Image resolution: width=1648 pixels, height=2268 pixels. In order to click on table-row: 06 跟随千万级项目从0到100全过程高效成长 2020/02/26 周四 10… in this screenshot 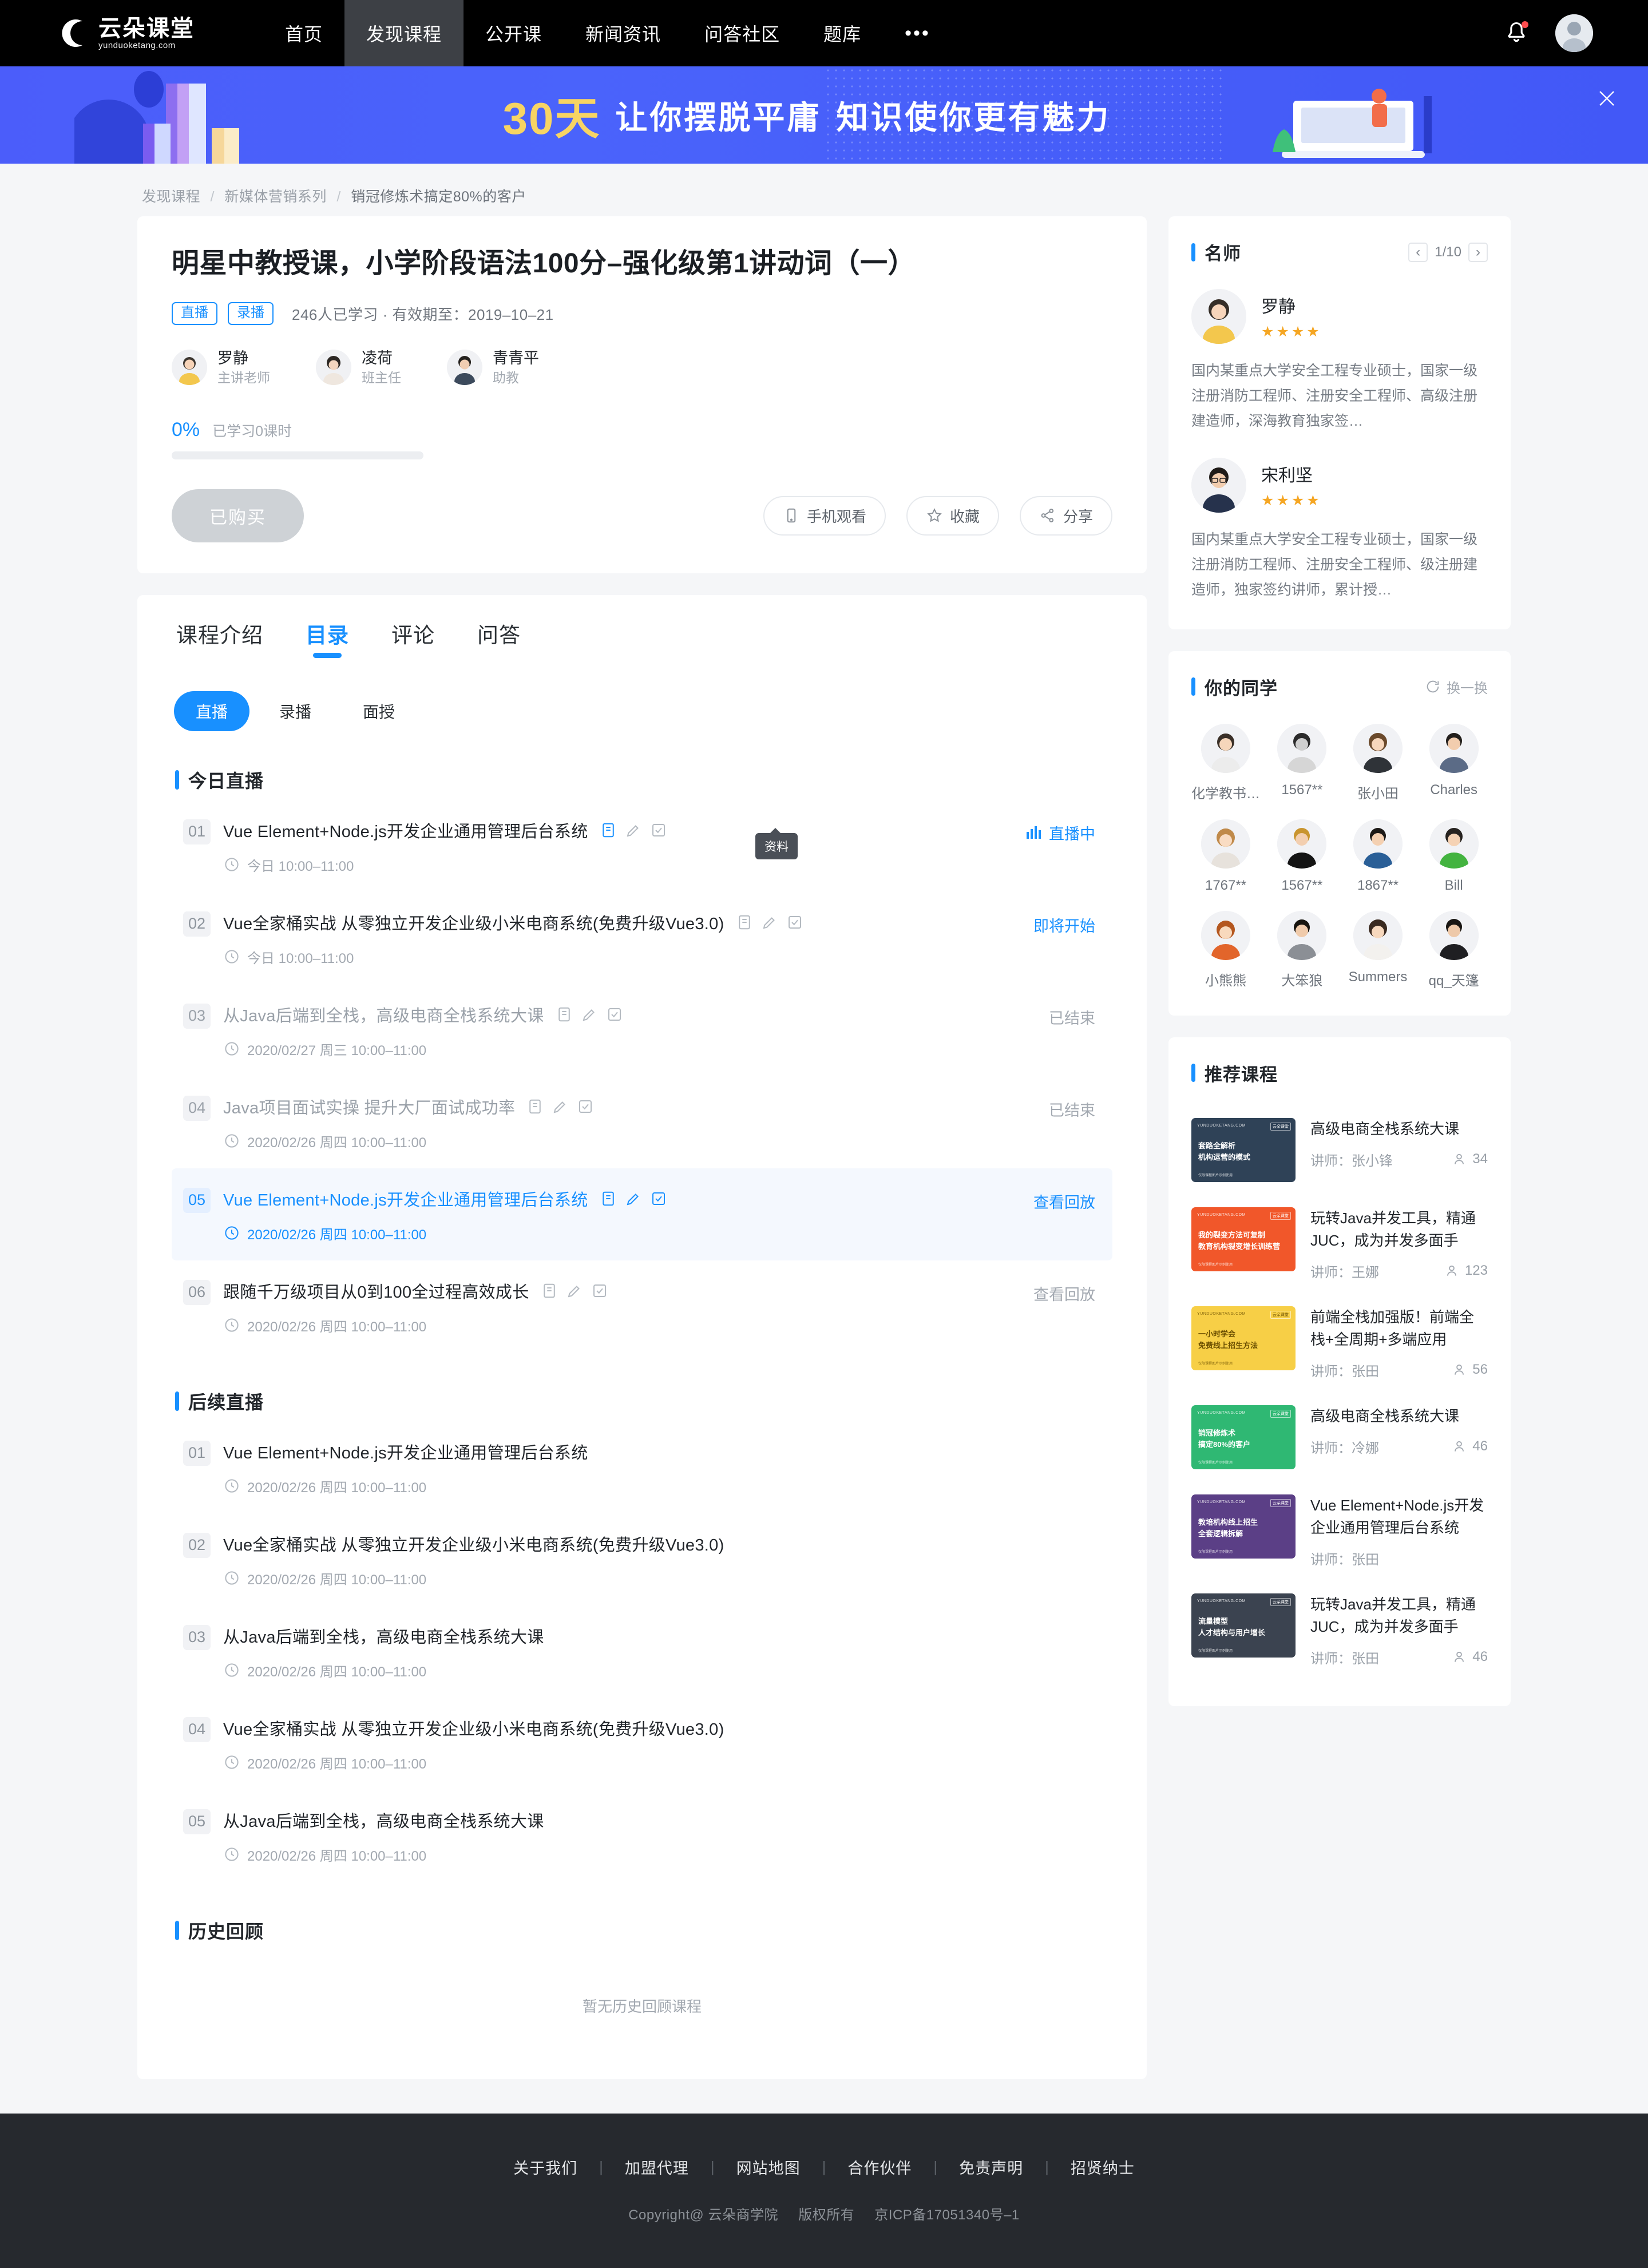, I will do `click(642, 1306)`.